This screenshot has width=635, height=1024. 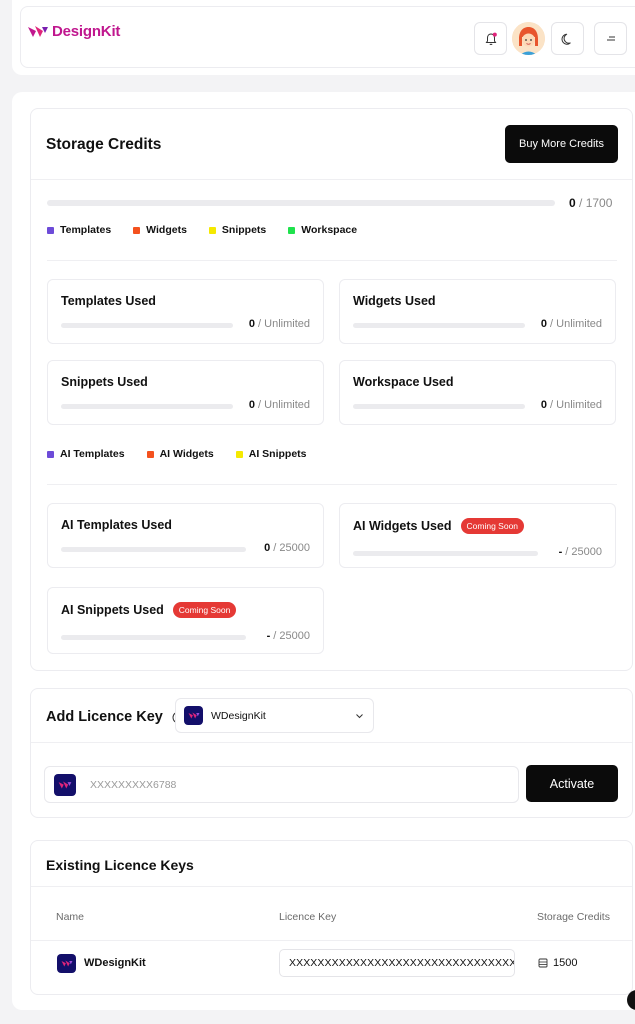 I want to click on total-credits-used: 0, so click(x=572, y=203).